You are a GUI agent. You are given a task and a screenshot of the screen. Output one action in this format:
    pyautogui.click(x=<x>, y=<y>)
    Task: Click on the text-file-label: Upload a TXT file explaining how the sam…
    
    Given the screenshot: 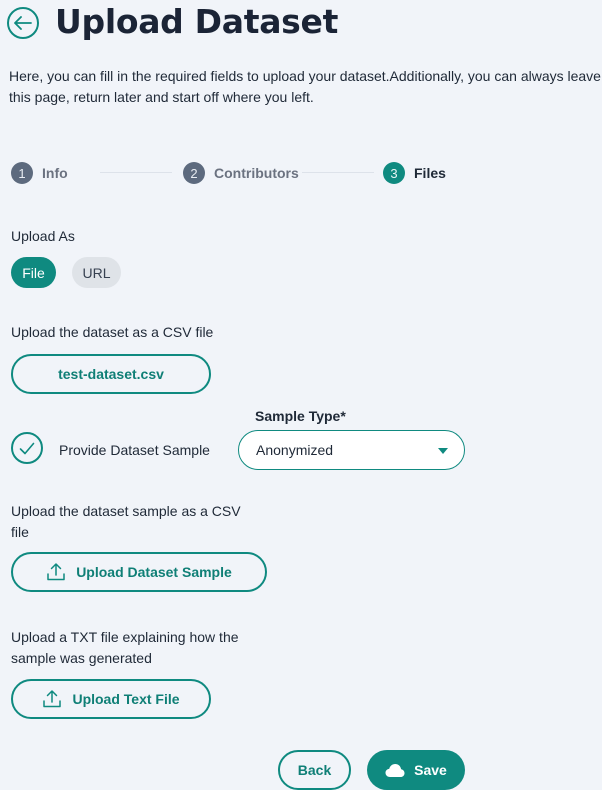 What is the action you would take?
    pyautogui.click(x=125, y=647)
    